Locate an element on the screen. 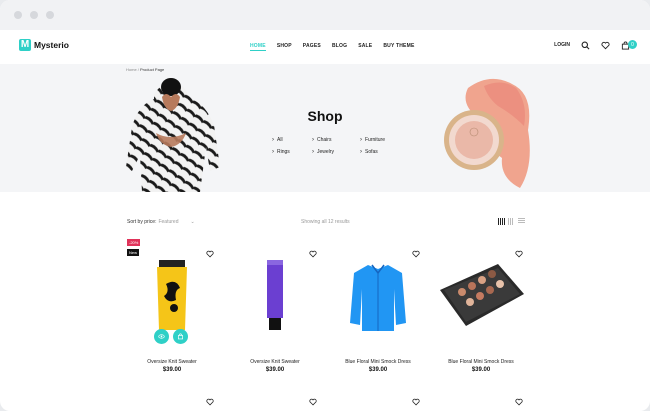  bag-icon is located at coordinates (180, 336).